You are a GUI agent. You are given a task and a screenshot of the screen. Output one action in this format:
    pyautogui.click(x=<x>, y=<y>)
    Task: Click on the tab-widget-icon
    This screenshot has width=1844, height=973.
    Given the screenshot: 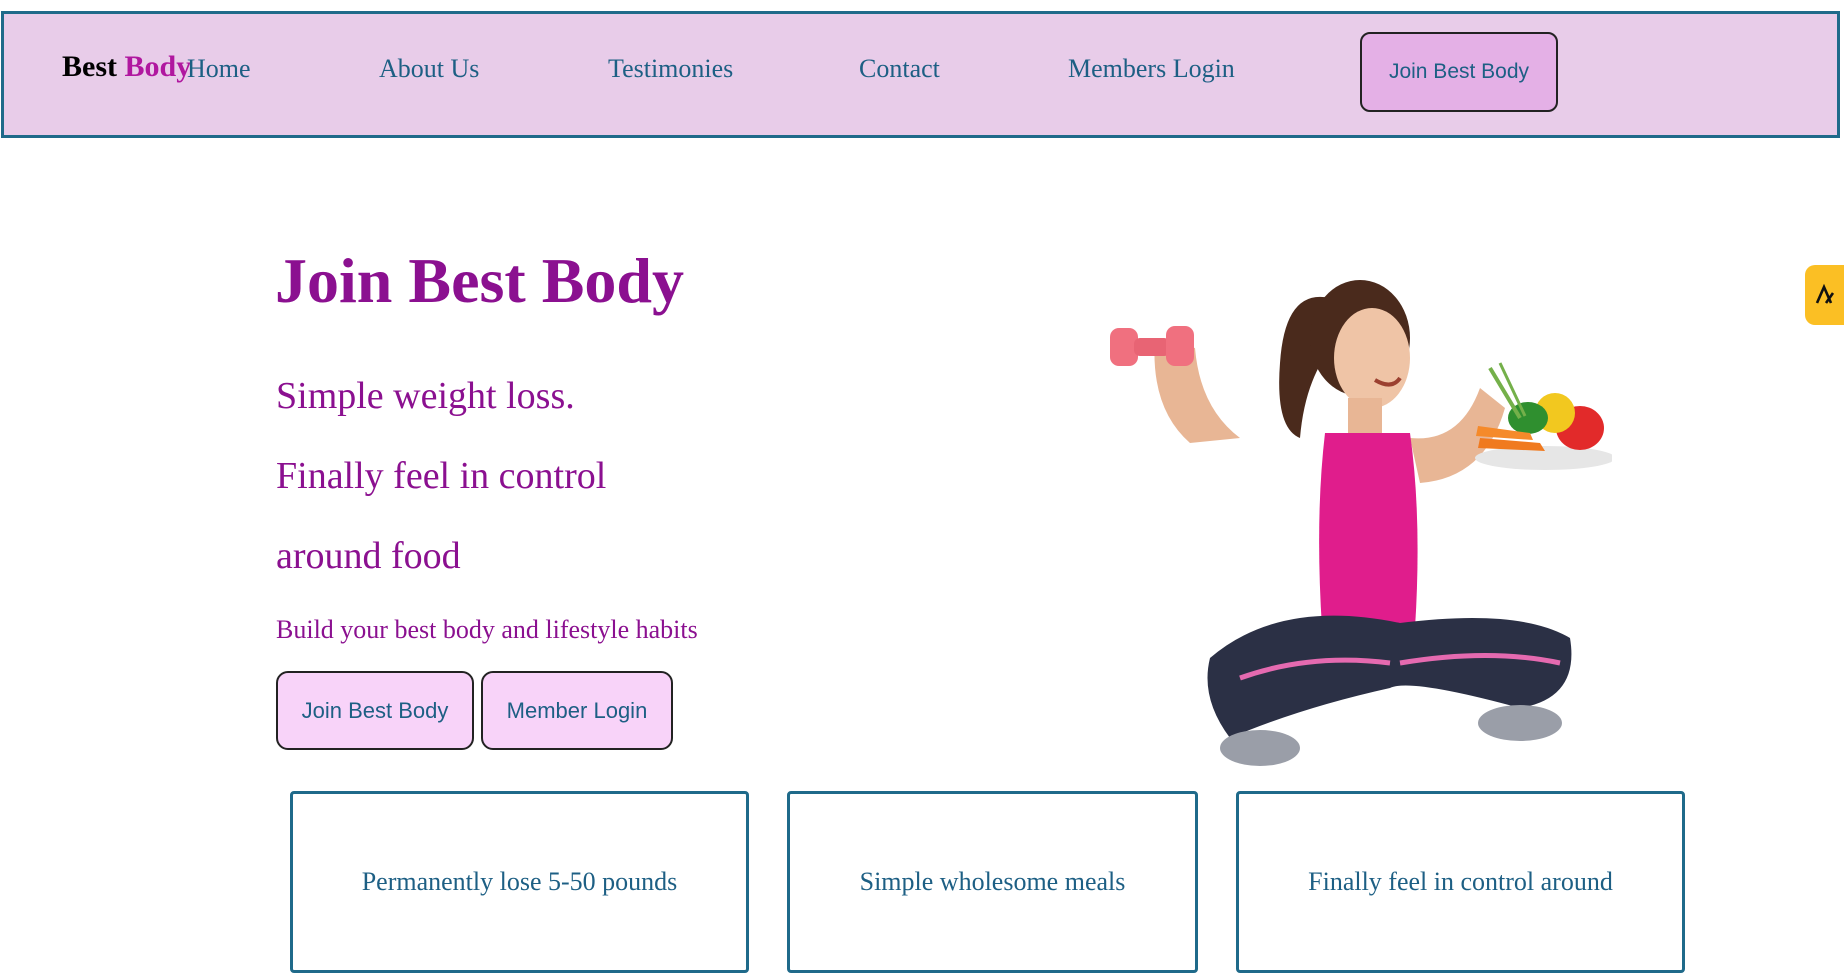 What is the action you would take?
    pyautogui.click(x=1824, y=293)
    